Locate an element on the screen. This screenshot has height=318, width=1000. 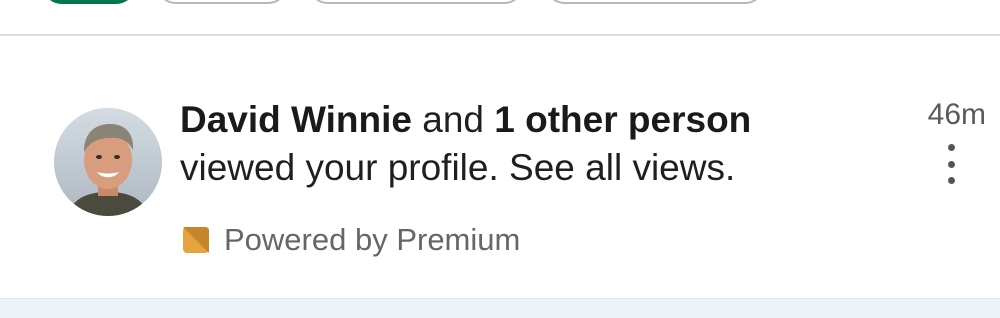
next-notification-item is located at coordinates (500, 308).